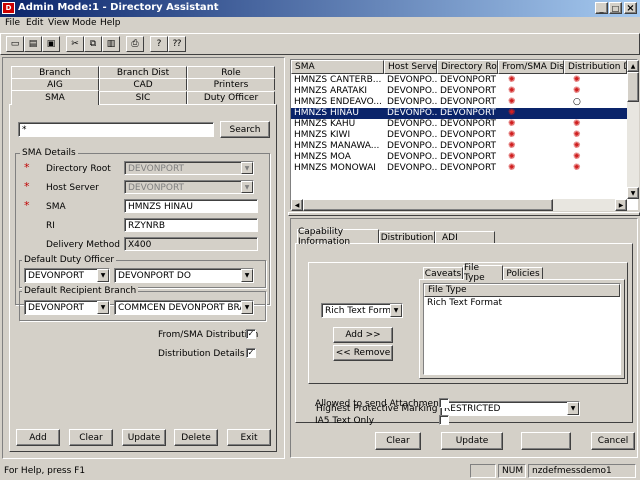  What do you see at coordinates (331, 91) in the screenshot?
I see `table-cell: HMNZS ARATAKI` at bounding box center [331, 91].